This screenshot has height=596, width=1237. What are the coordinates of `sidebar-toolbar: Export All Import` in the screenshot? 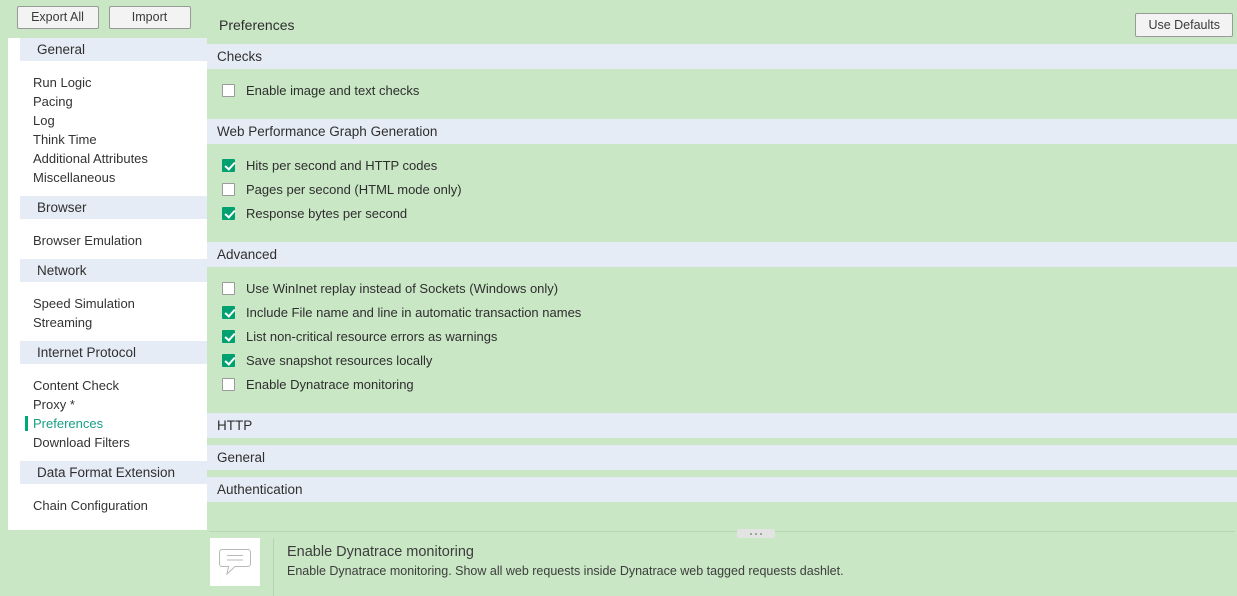 It's located at (103, 17).